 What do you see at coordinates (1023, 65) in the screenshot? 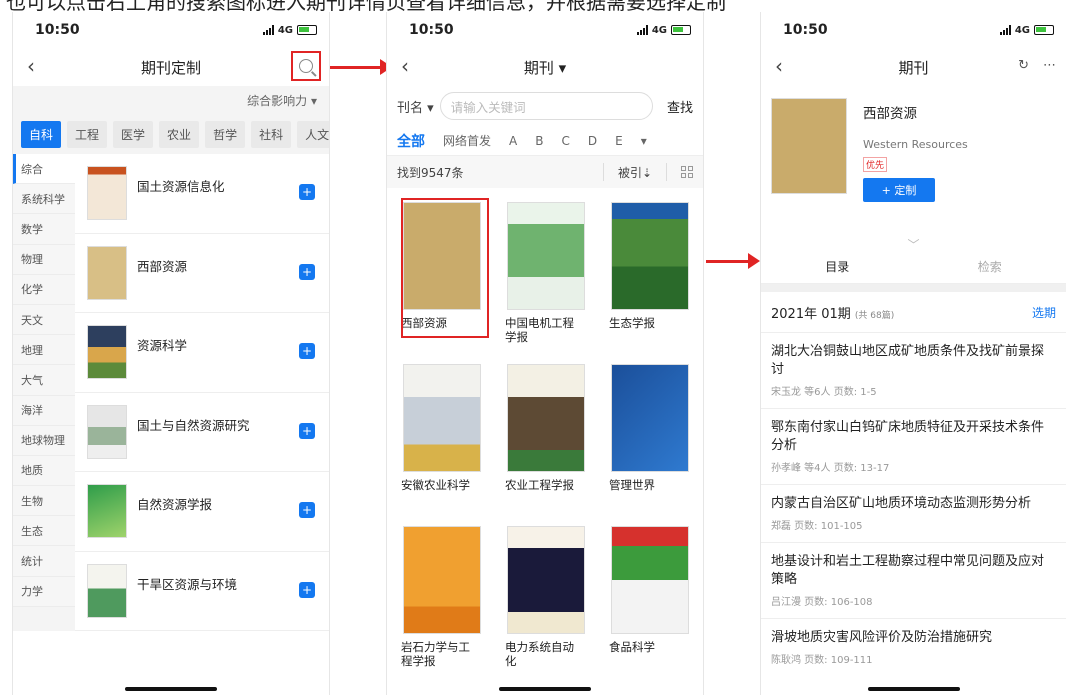
I see `share-icon: ↻` at bounding box center [1023, 65].